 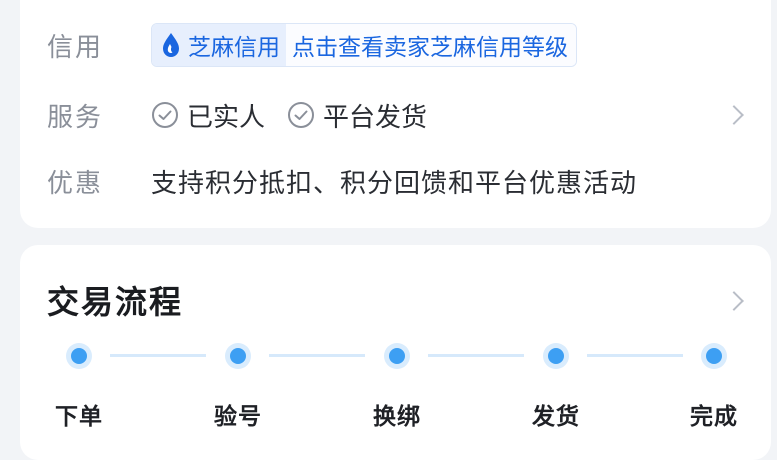 I want to click on step-label-verify: 验号, so click(x=238, y=417).